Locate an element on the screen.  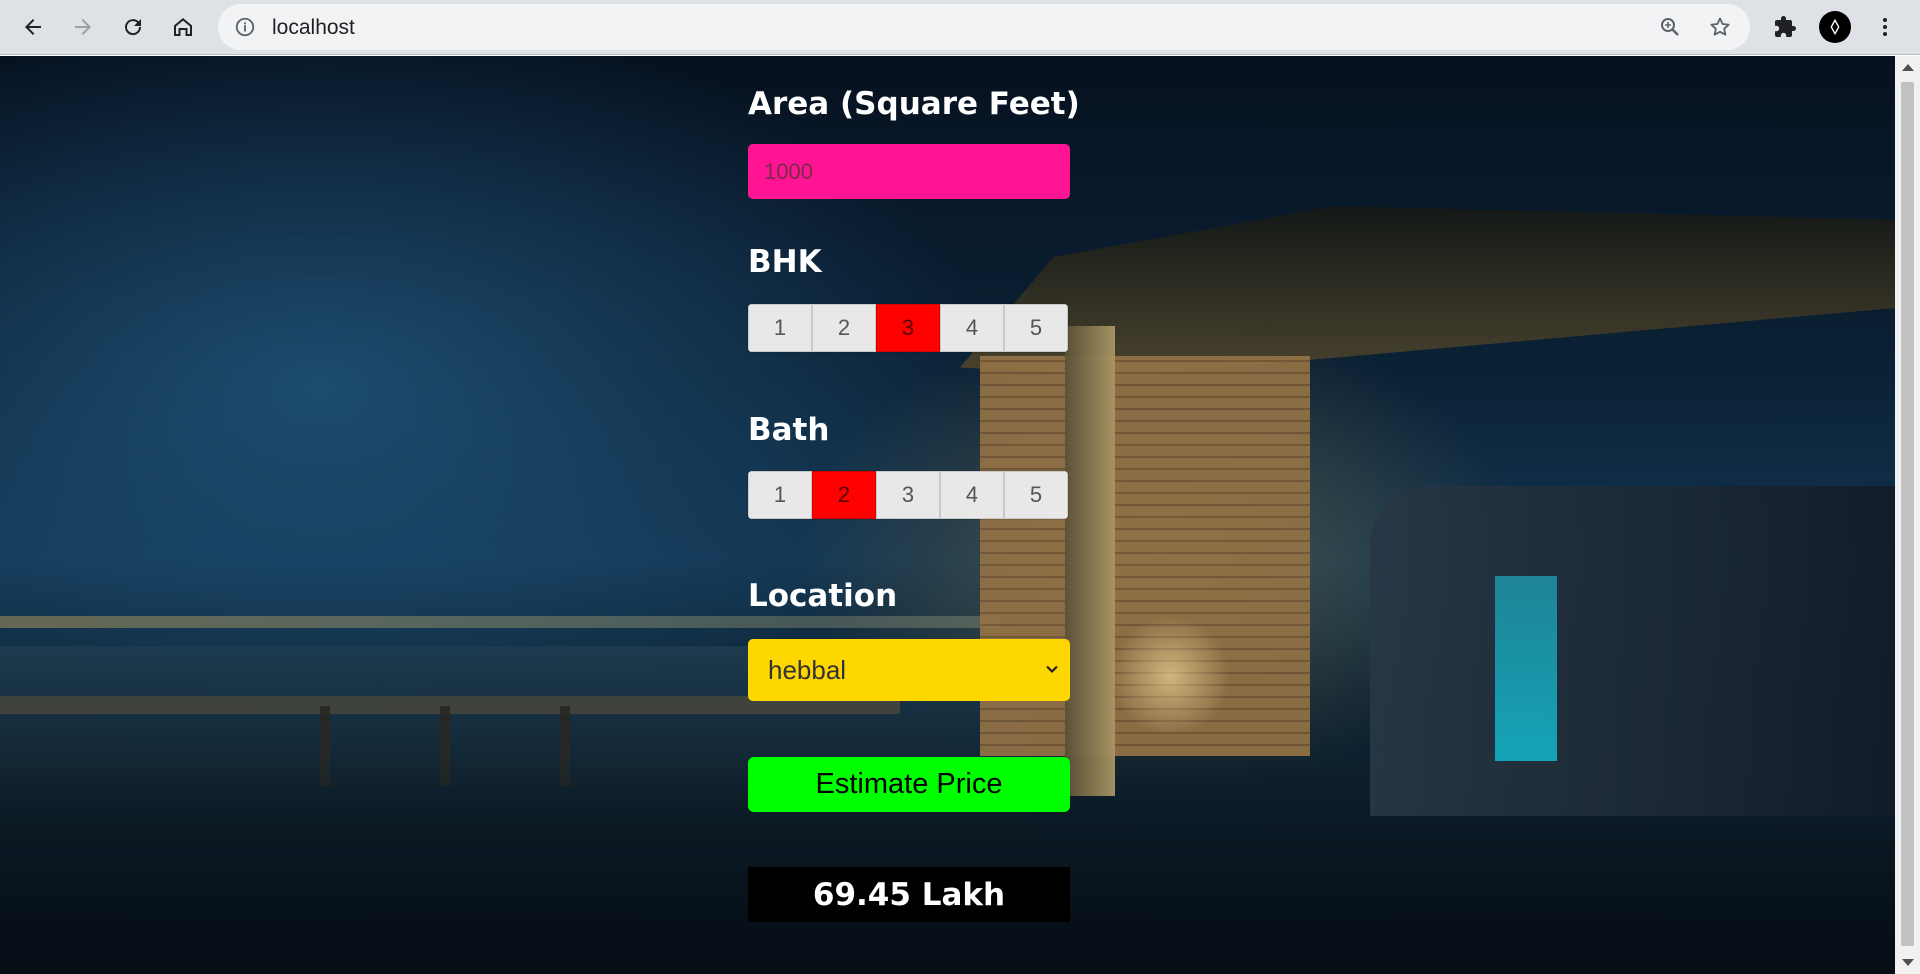
location-select: hebbal is located at coordinates (909, 670).